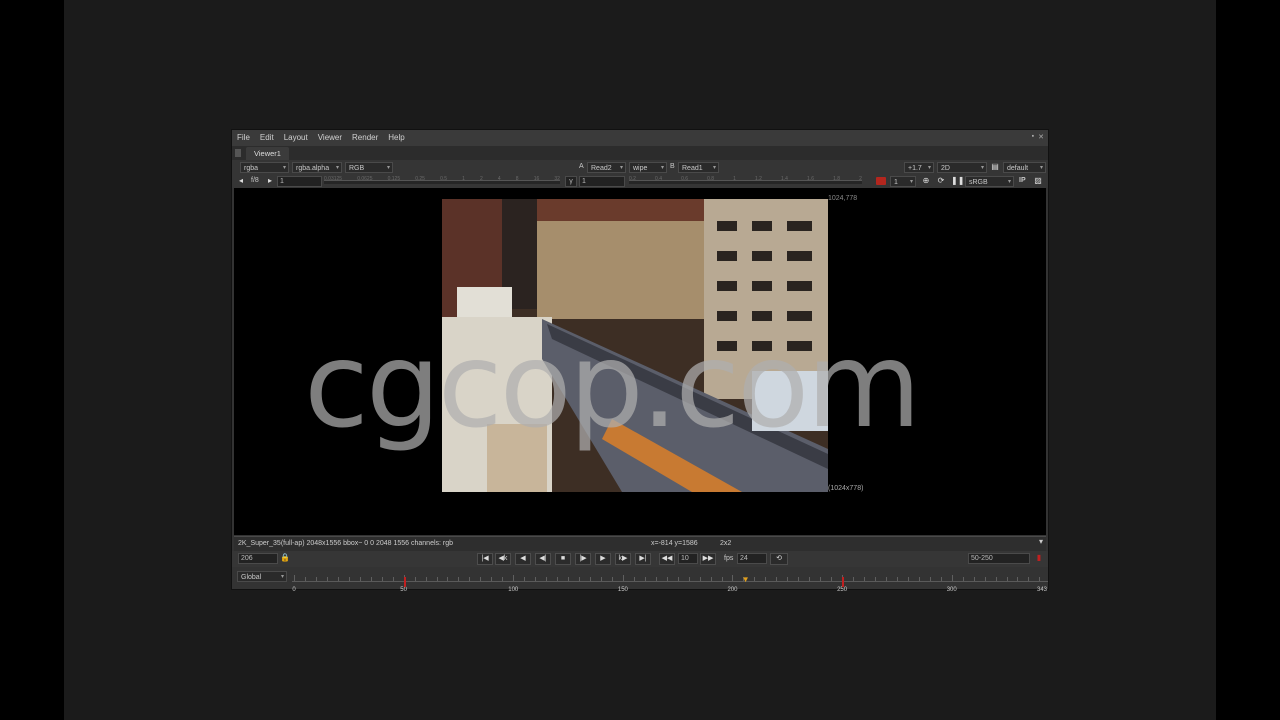 The height and width of the screenshot is (720, 1280). Describe the element at coordinates (881, 181) in the screenshot. I see `record-icon` at that location.